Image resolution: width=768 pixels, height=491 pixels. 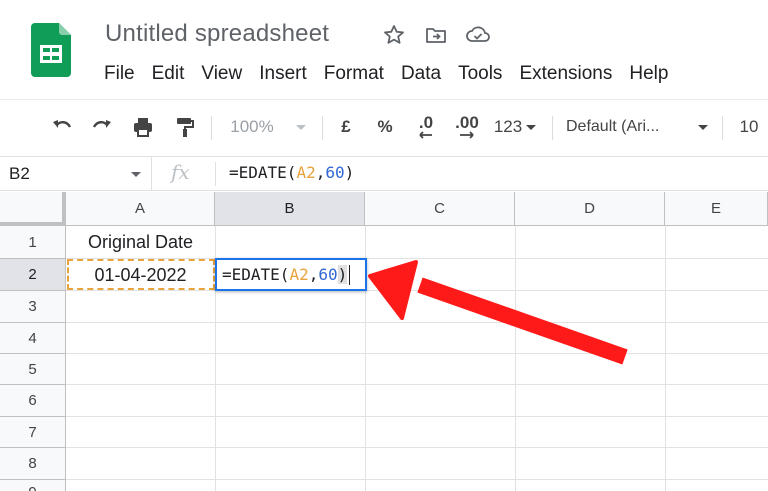 I want to click on increase-decimal-button: .00, so click(x=467, y=127).